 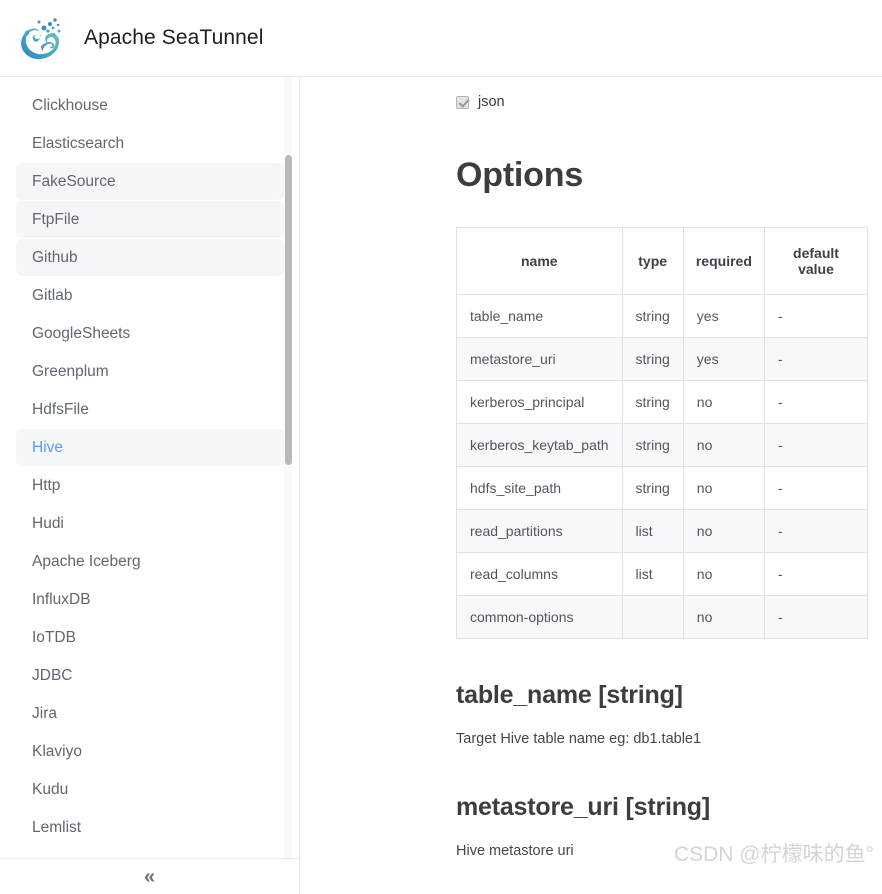 I want to click on table-column-header: name, so click(x=539, y=261).